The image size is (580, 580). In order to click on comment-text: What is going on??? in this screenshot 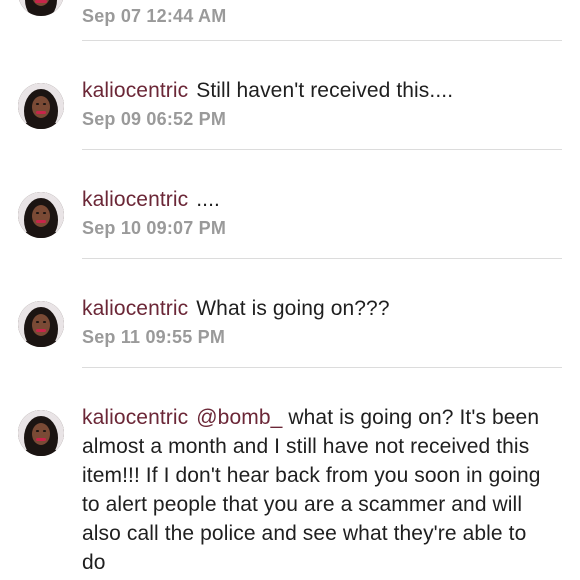, I will do `click(293, 308)`.